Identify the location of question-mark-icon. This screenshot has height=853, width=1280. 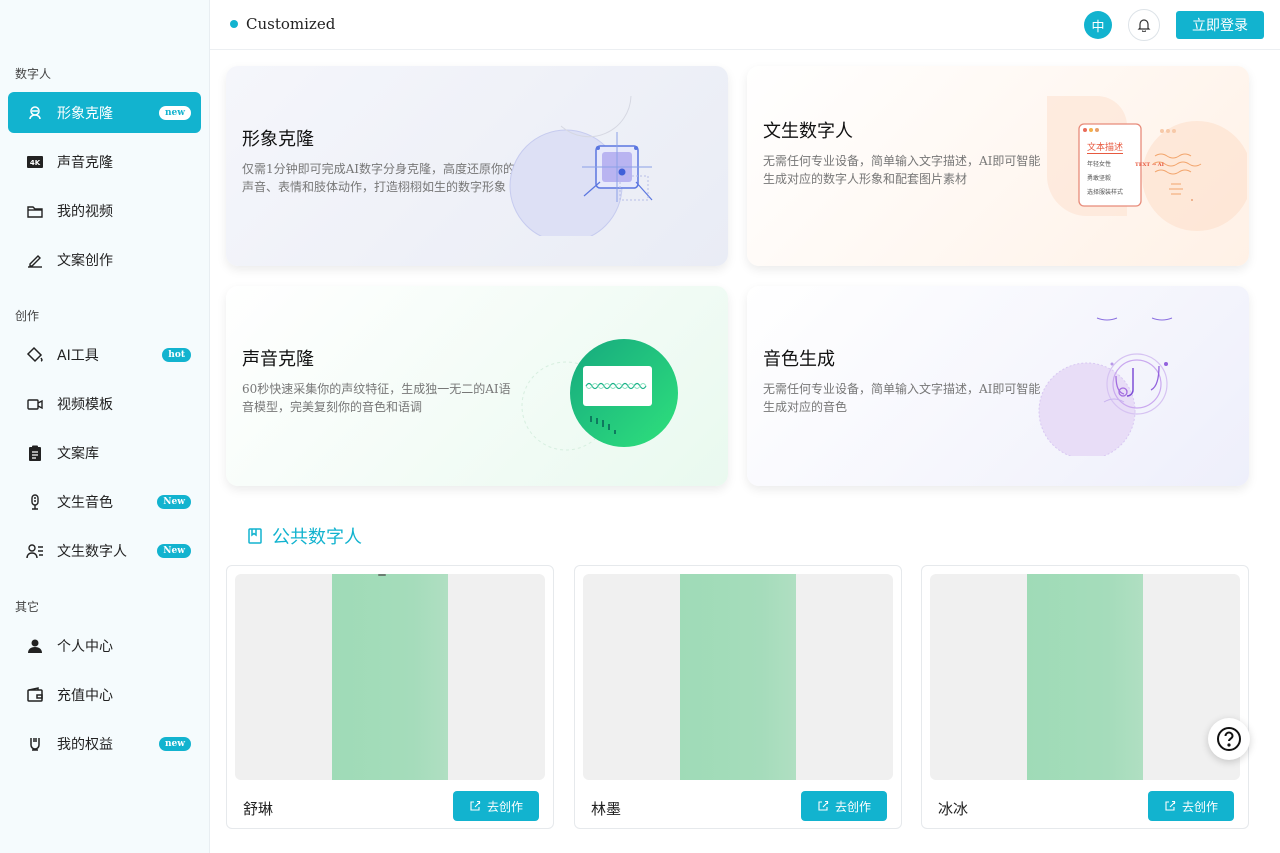
(1229, 739).